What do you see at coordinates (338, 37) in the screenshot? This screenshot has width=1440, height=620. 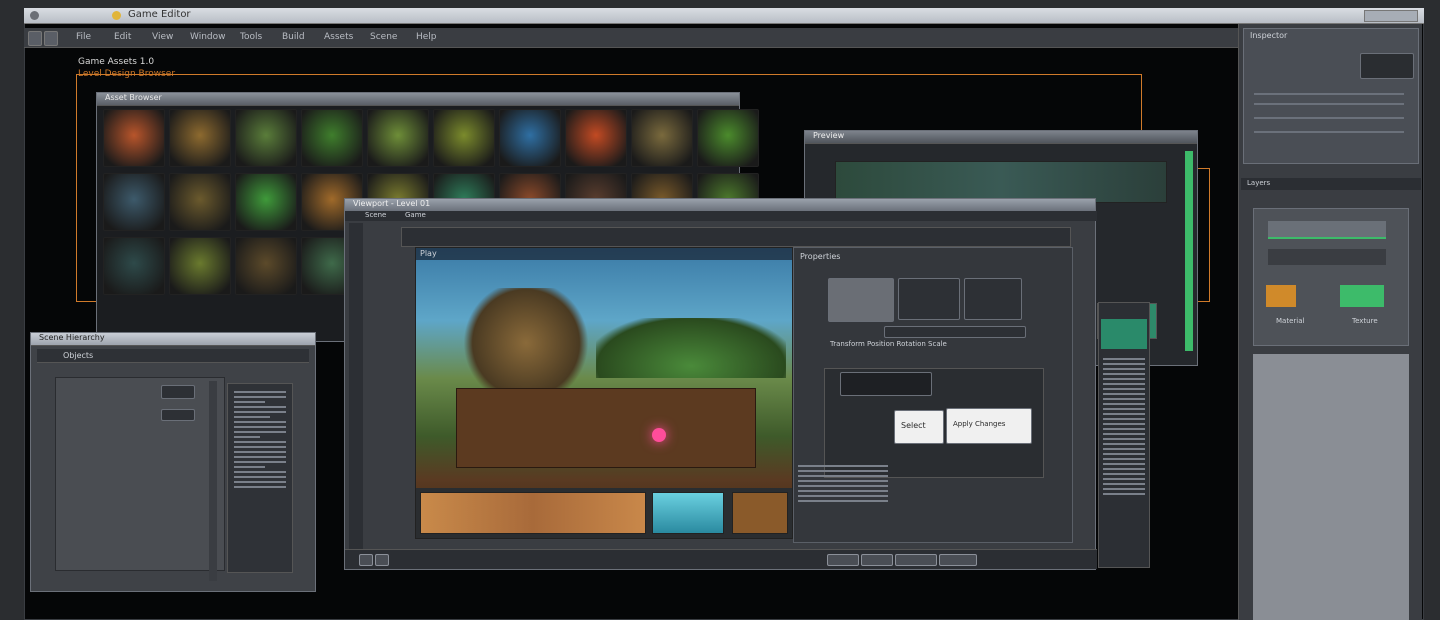 I see `menu-assets: Assets` at bounding box center [338, 37].